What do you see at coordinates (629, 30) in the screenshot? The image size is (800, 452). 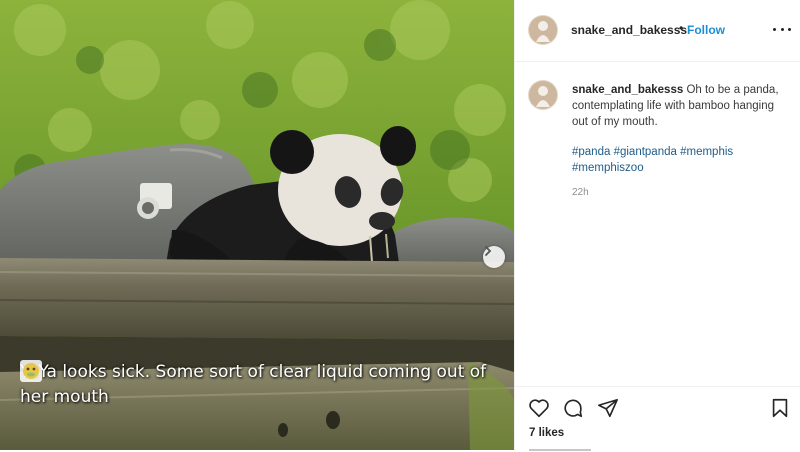 I see `username-link: snake_and_bakesss` at bounding box center [629, 30].